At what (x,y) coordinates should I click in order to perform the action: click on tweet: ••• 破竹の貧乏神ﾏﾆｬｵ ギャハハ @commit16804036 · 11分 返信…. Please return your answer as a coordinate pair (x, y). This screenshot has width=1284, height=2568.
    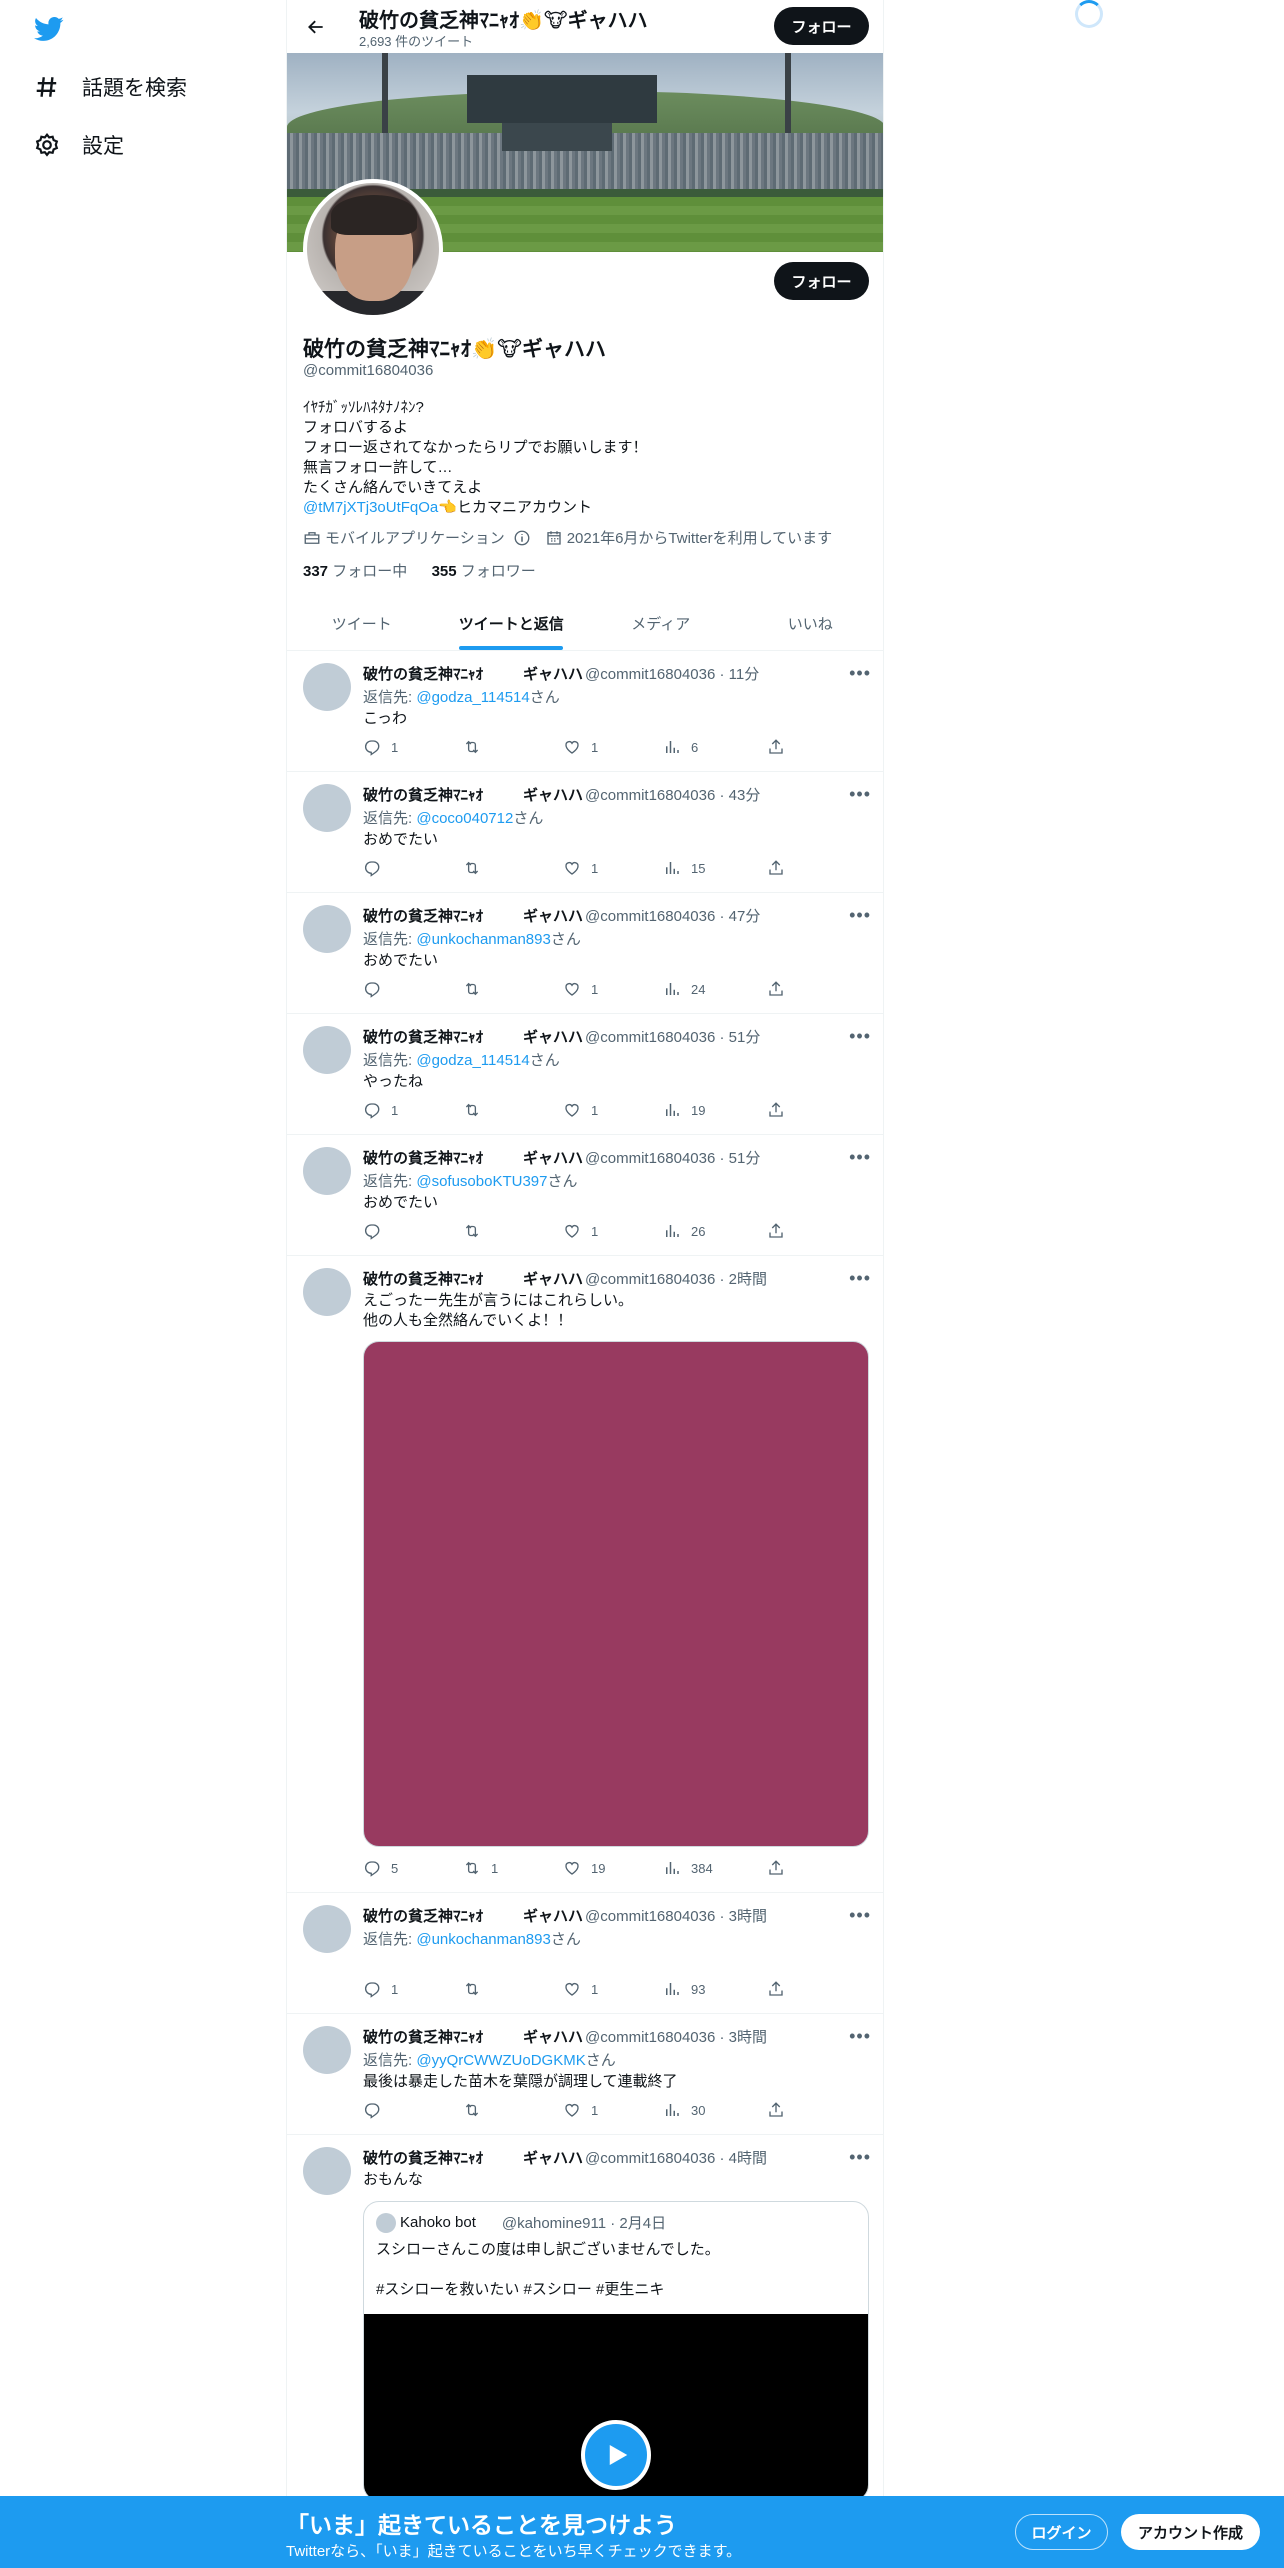
    Looking at the image, I should click on (585, 711).